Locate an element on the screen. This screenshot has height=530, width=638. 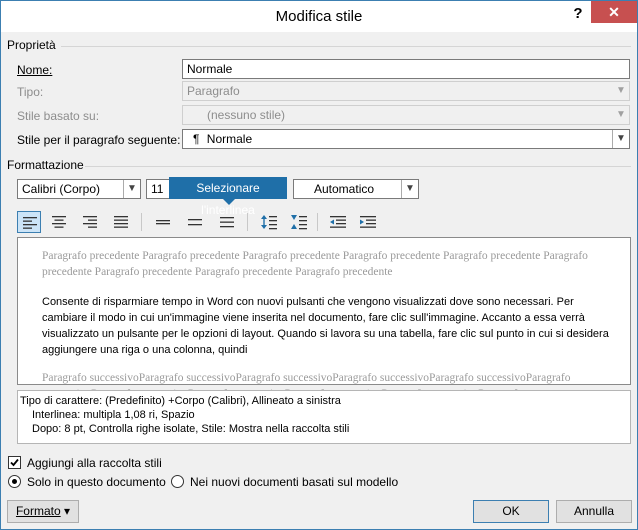
justify-icon is located at coordinates (121, 222).